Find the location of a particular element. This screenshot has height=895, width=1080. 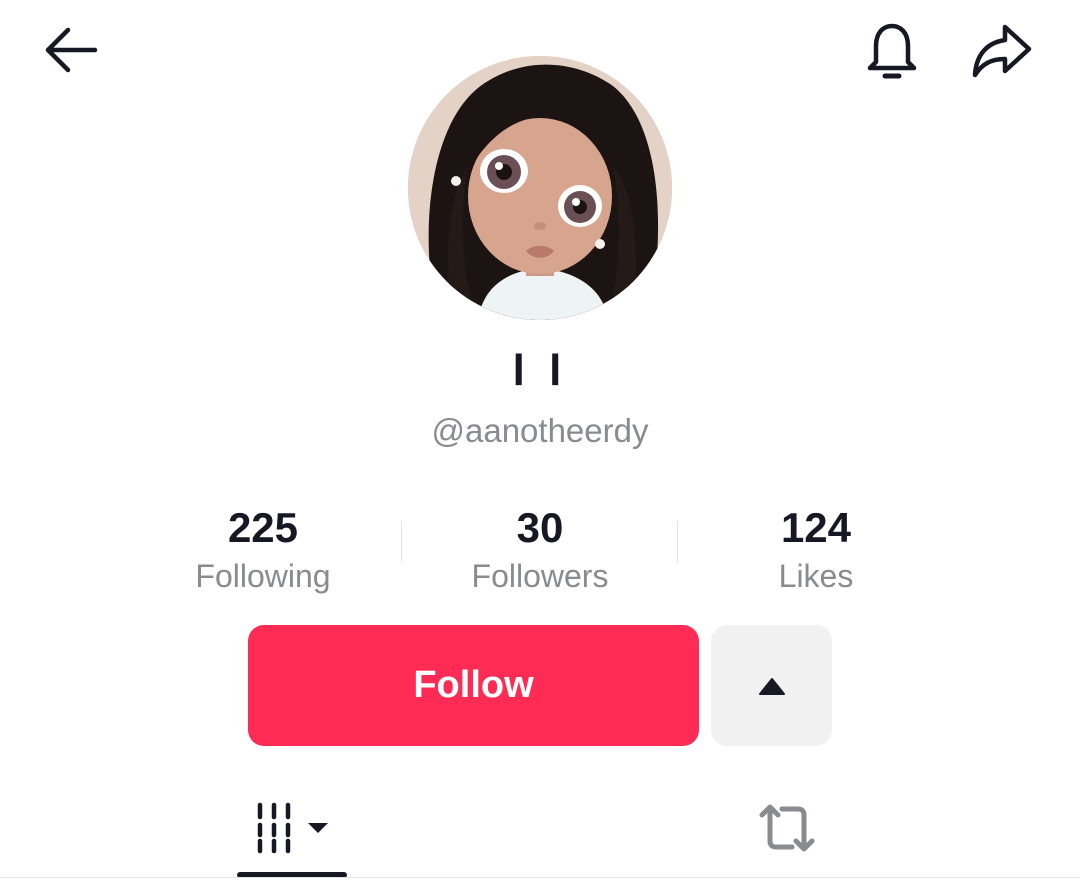

stat-following-count: 225 is located at coordinates (263, 527).